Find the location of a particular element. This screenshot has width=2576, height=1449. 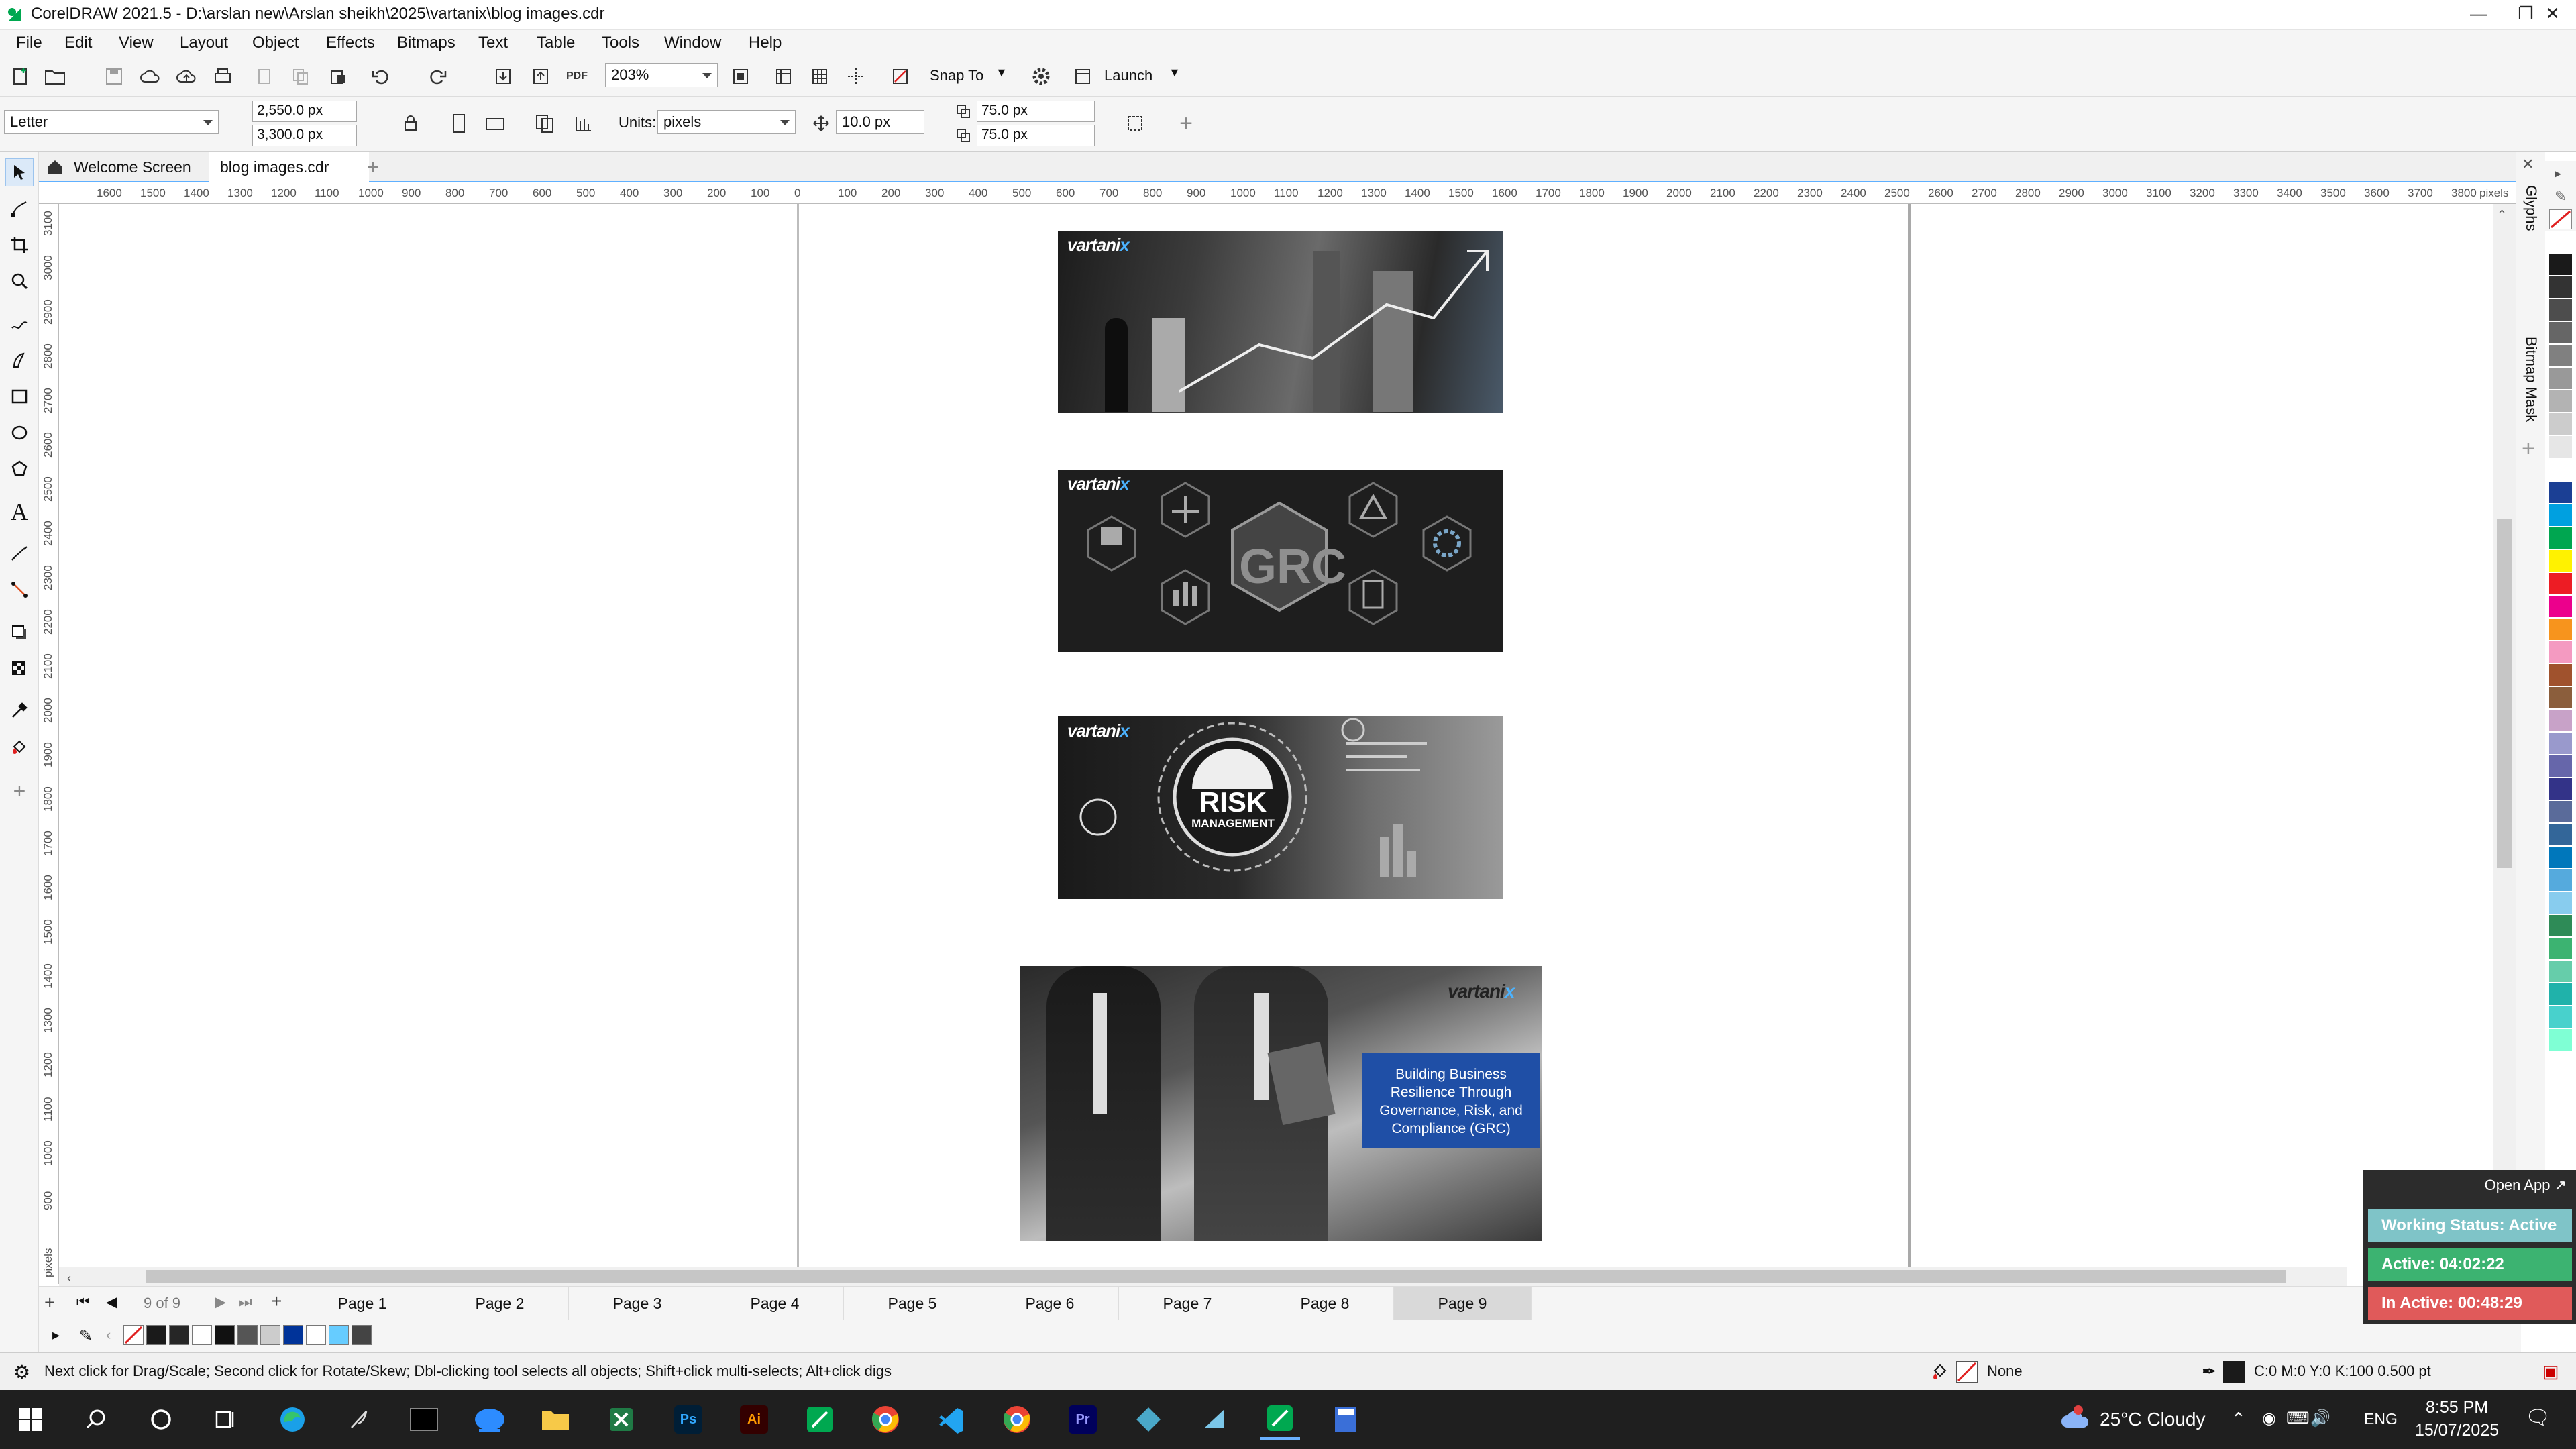

eyedropper-tool-icon is located at coordinates (19, 710).